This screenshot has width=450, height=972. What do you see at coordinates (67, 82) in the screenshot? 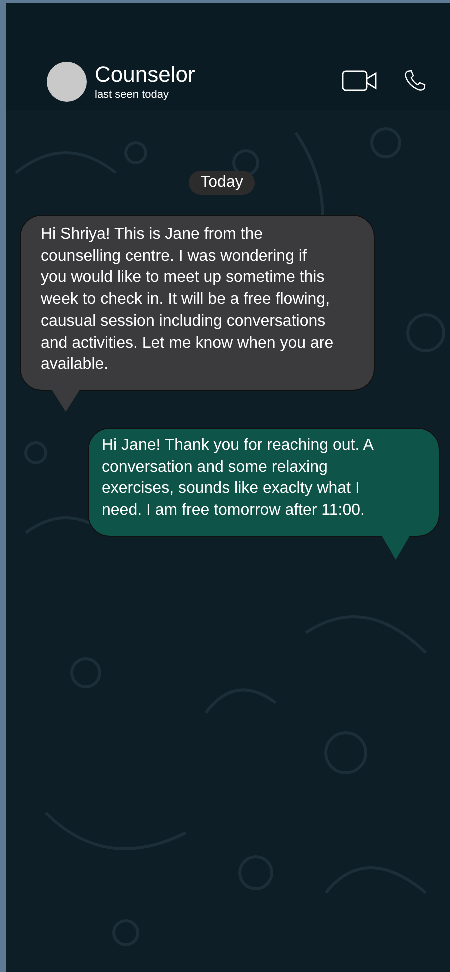
I see `avatar` at bounding box center [67, 82].